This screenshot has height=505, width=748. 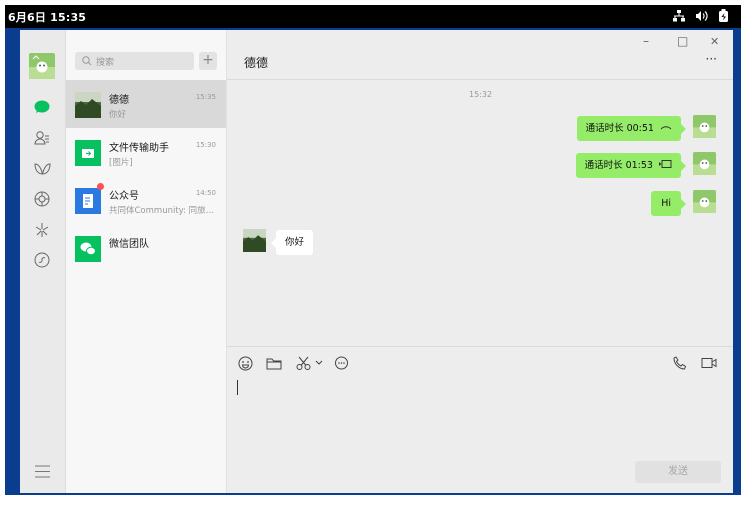 What do you see at coordinates (678, 472) in the screenshot?
I see `send-button: 发送` at bounding box center [678, 472].